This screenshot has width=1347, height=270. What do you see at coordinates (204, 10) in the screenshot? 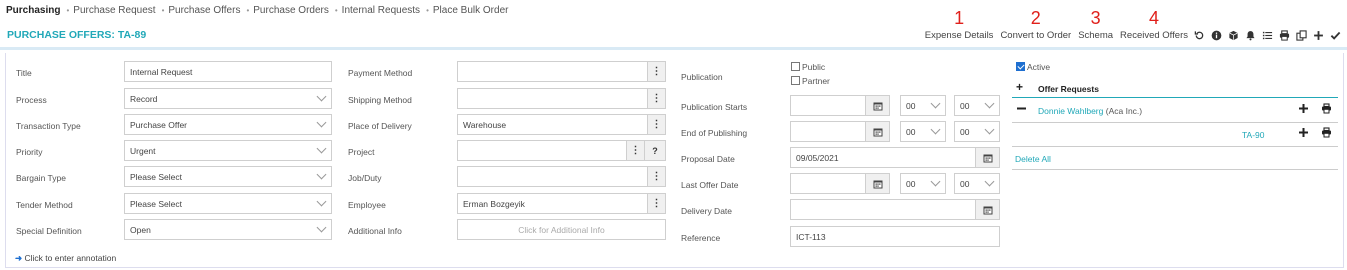
I see `breadcrumb-purchase-offers: Purchase Offers` at bounding box center [204, 10].